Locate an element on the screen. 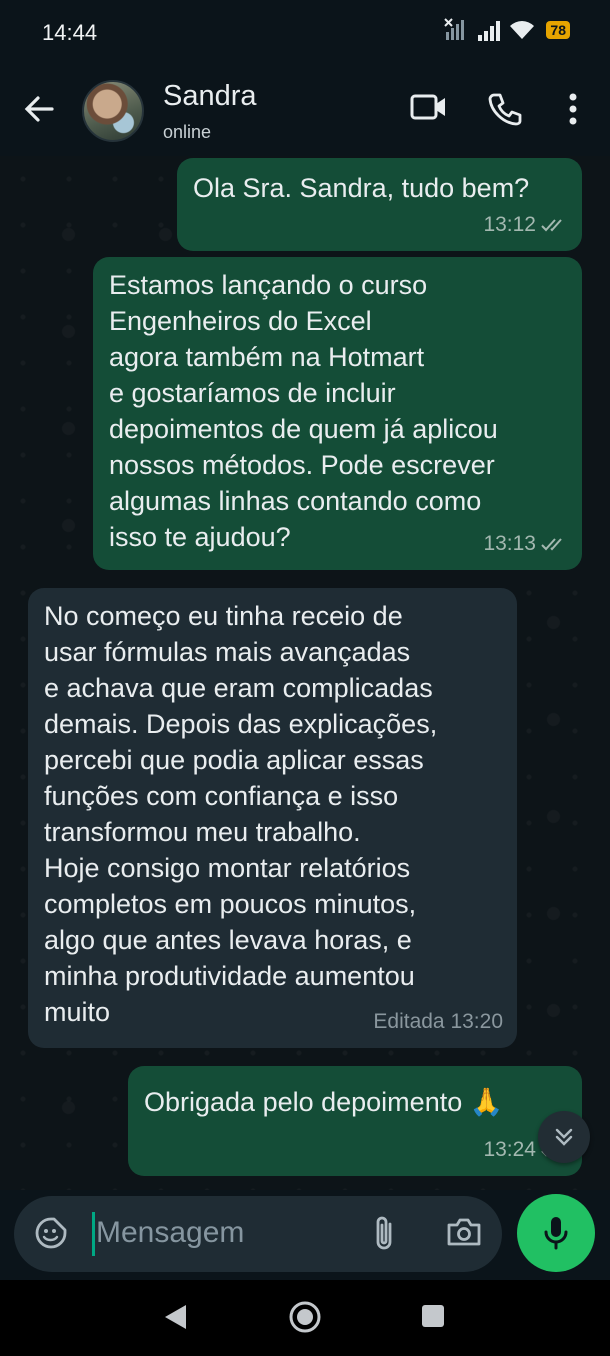  message-bubble-outgoing: Ola Sra. Sandra, tudo bem? 13:12 is located at coordinates (379, 204).